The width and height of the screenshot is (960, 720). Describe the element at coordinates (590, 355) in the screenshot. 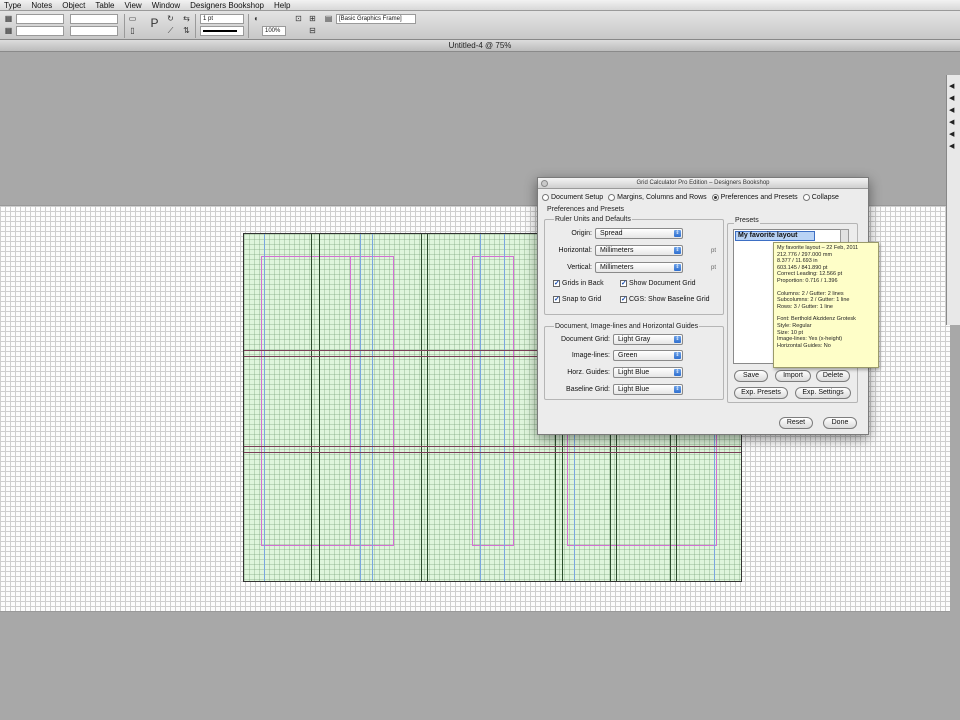

I see `image-lines-label: Image-lines:` at that location.